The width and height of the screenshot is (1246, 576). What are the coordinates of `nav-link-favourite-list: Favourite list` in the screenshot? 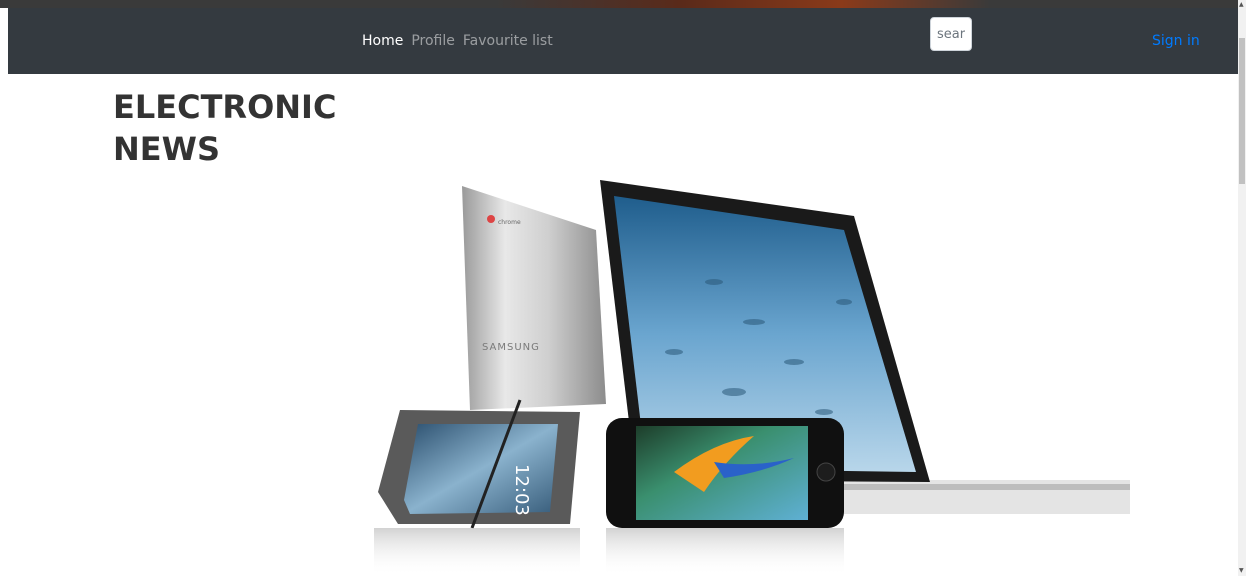 It's located at (508, 41).